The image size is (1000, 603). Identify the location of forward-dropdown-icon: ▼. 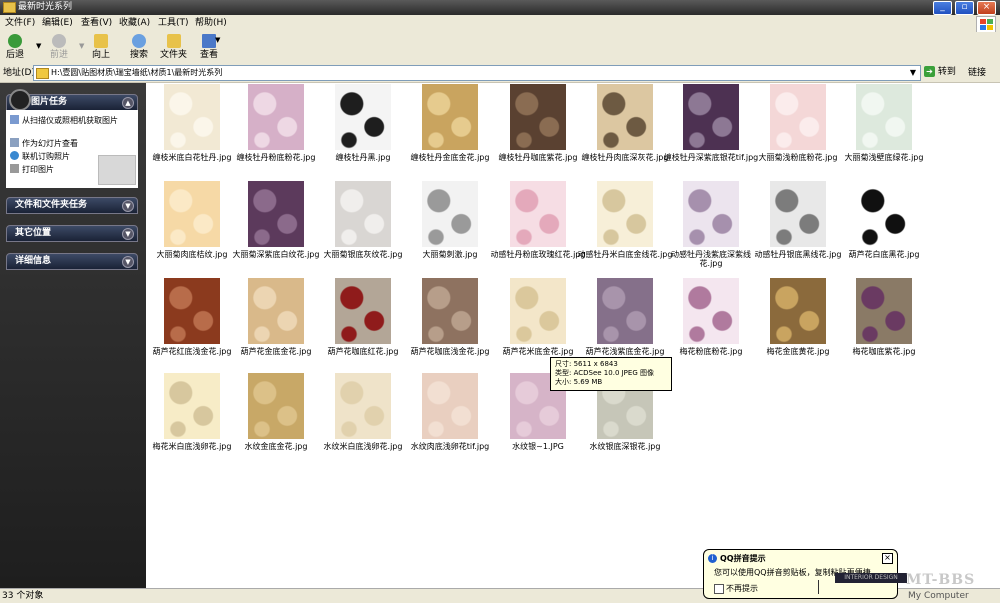
(81, 46).